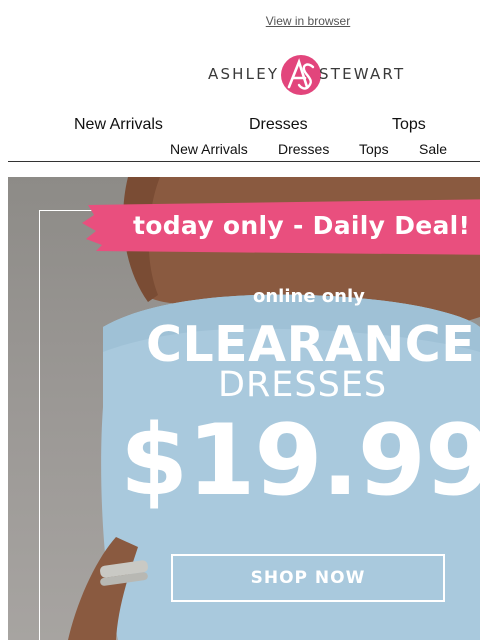  I want to click on brand-logo: ASHLEY STEWART, so click(310, 75).